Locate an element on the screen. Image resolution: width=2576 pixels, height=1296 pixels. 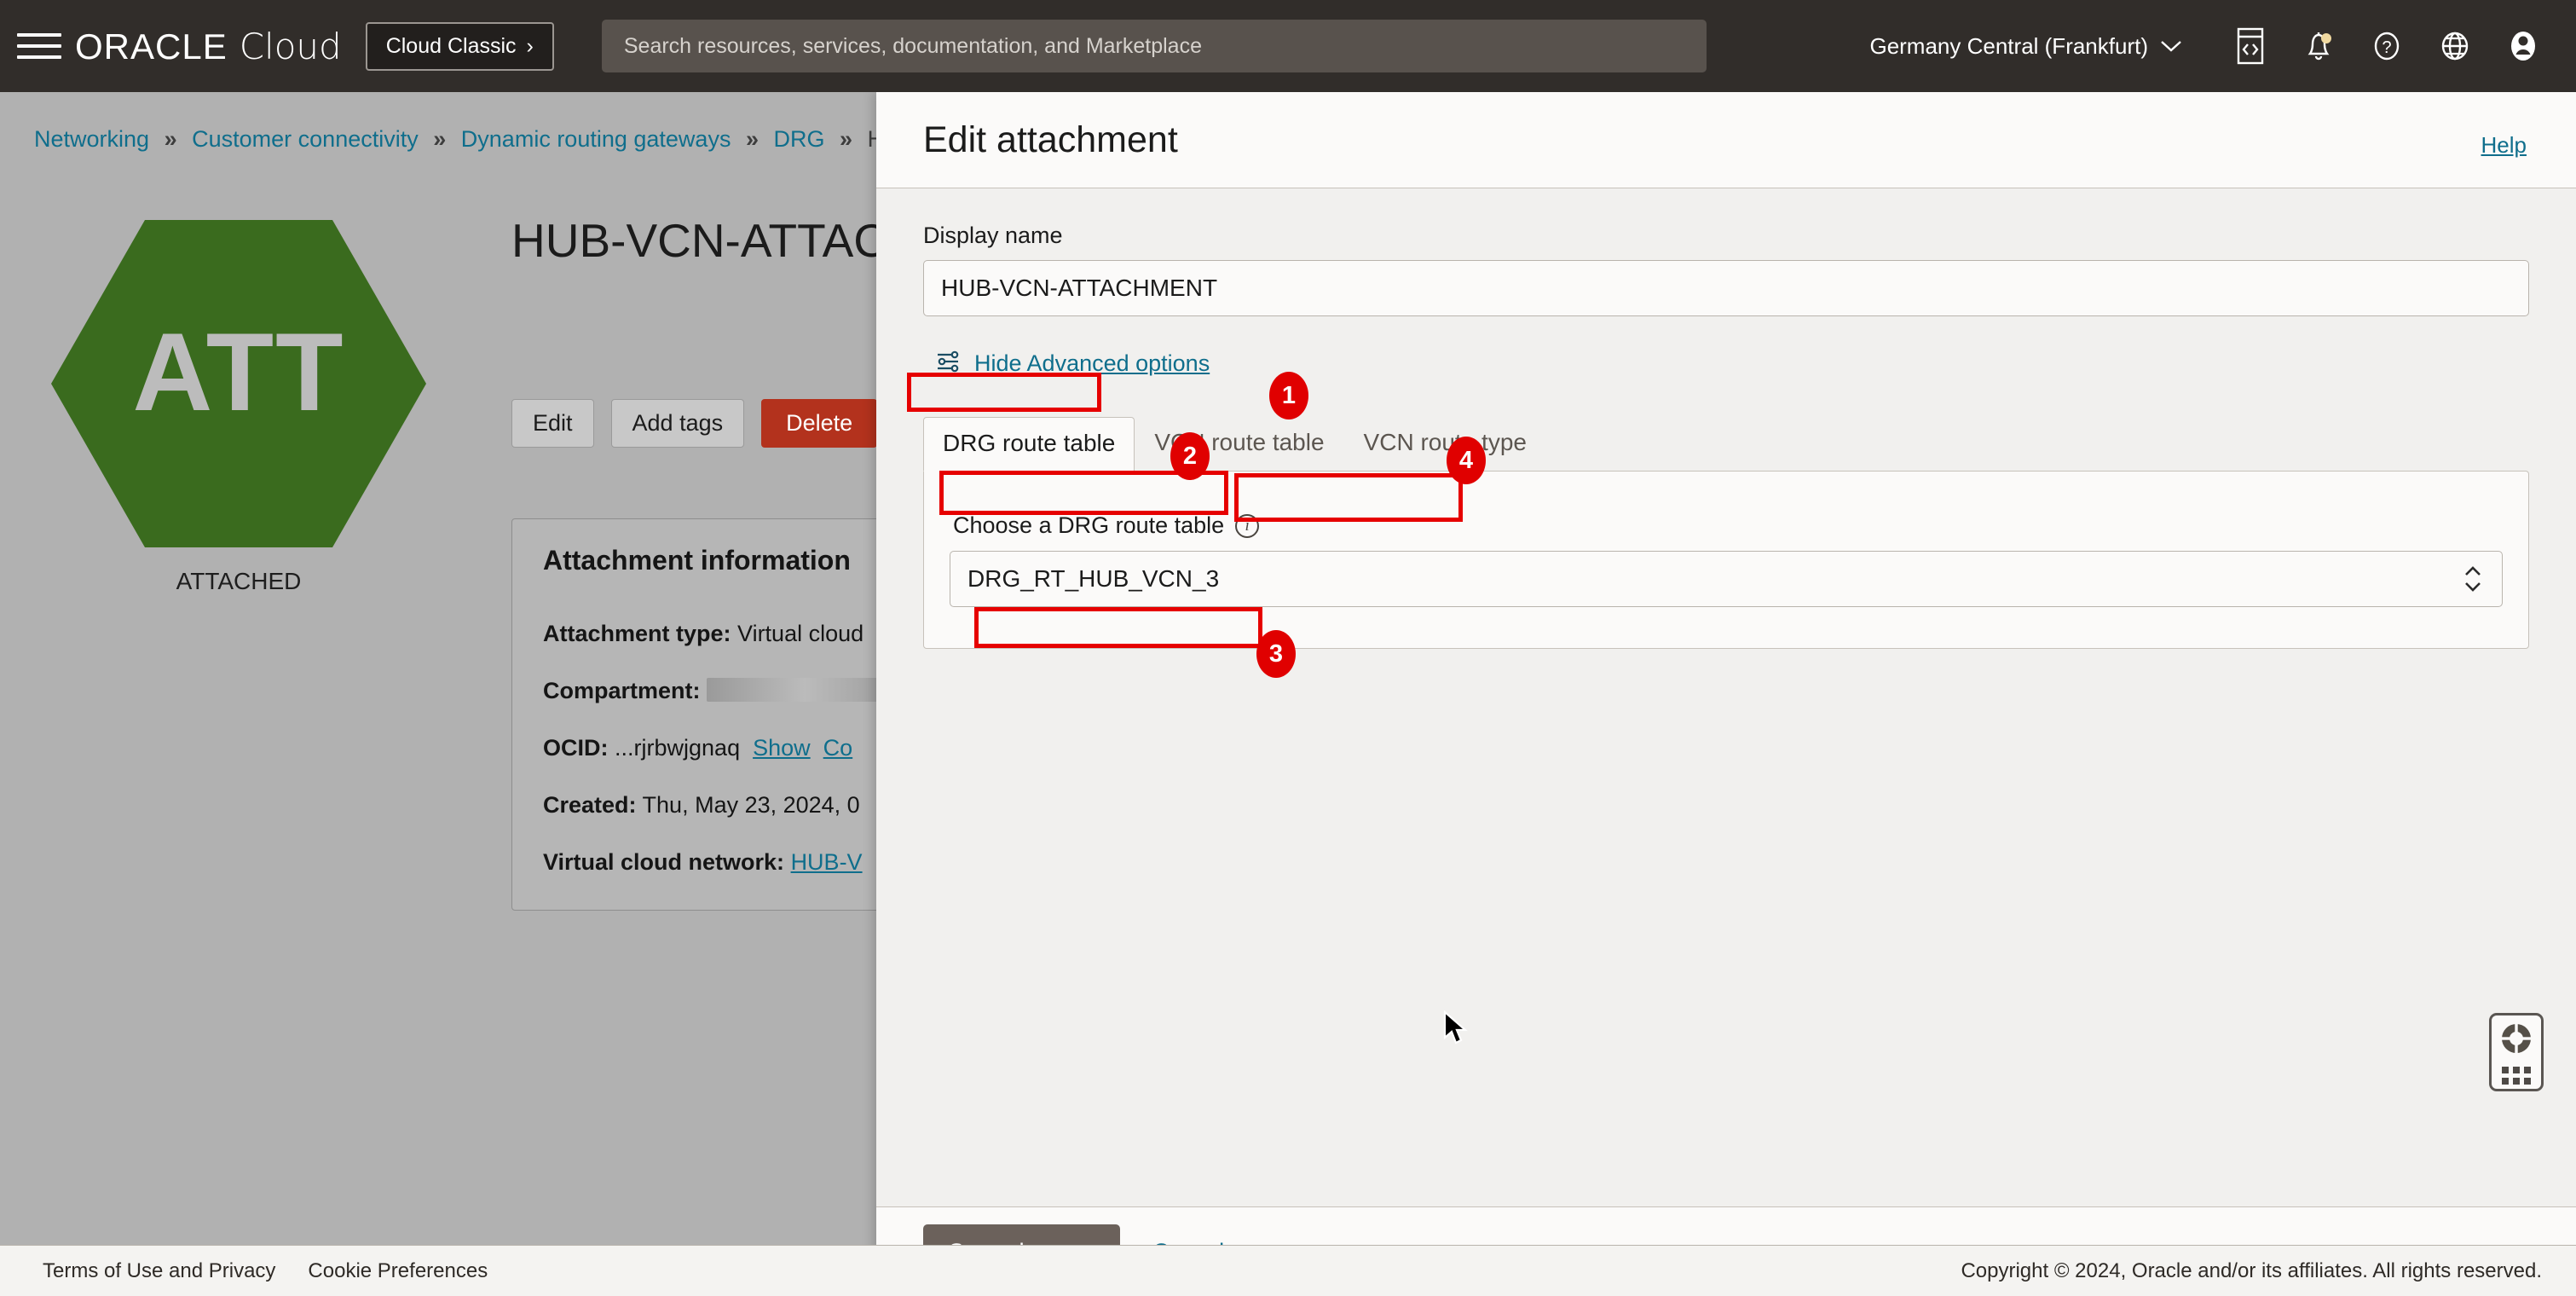
oracle-cloud-logo: ORACLE Cloud is located at coordinates (208, 47).